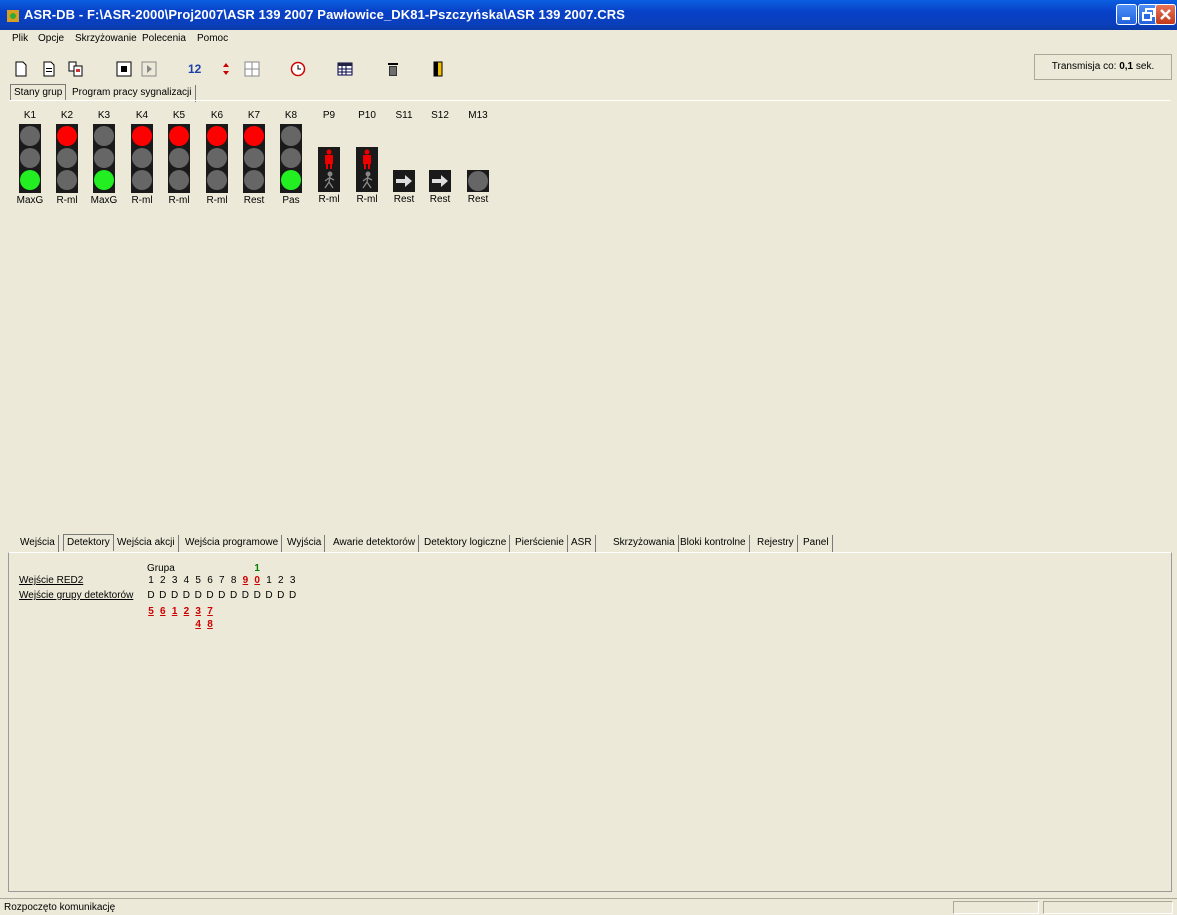 The height and width of the screenshot is (915, 1177). I want to click on tab-pier-cienie: Pierścienie, so click(540, 543).